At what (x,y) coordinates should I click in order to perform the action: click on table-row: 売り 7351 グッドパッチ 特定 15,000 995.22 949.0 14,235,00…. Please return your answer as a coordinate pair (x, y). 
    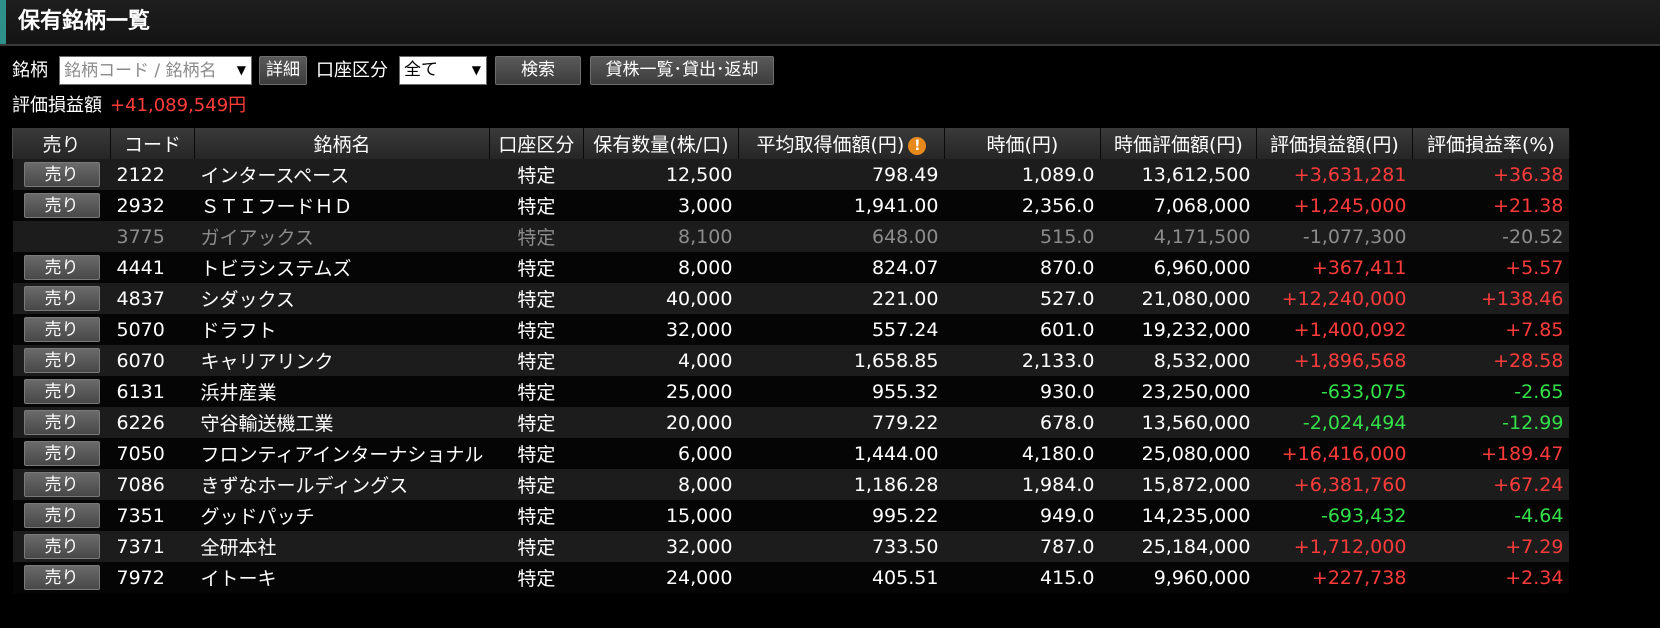
    Looking at the image, I should click on (791, 515).